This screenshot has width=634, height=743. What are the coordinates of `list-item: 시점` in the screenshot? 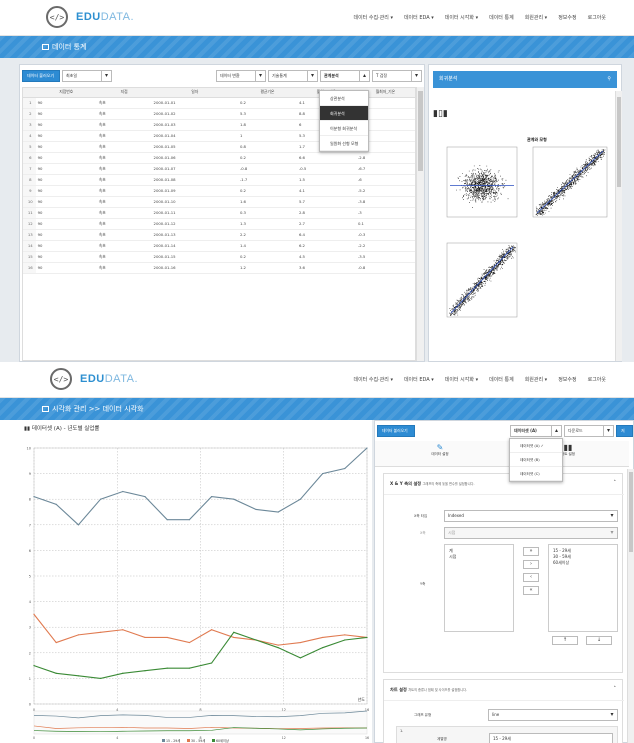 It's located at (479, 557).